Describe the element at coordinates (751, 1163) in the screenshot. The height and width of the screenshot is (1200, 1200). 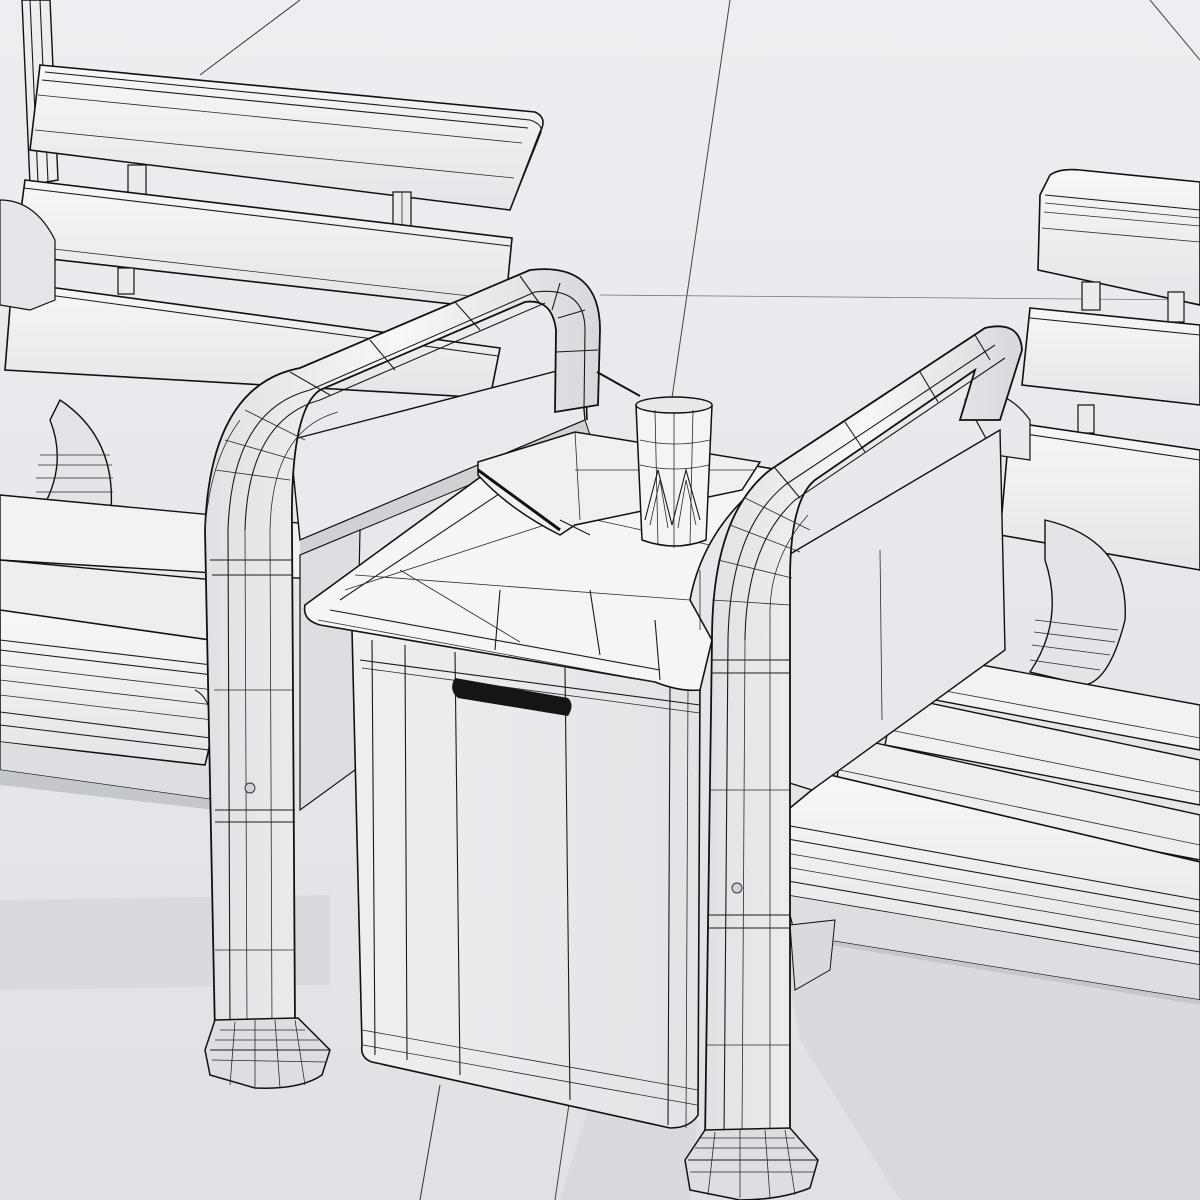
I see `right-chair-foot` at that location.